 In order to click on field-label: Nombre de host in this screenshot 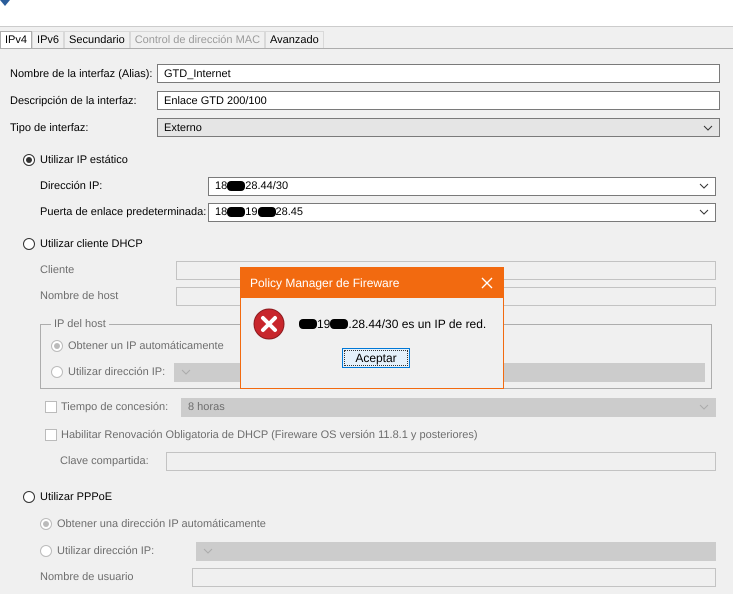, I will do `click(80, 296)`.